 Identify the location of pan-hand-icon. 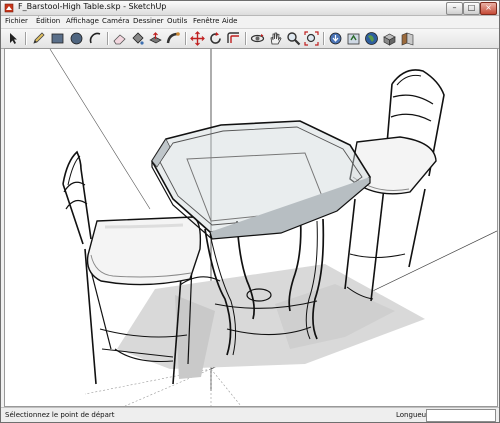
(275, 38).